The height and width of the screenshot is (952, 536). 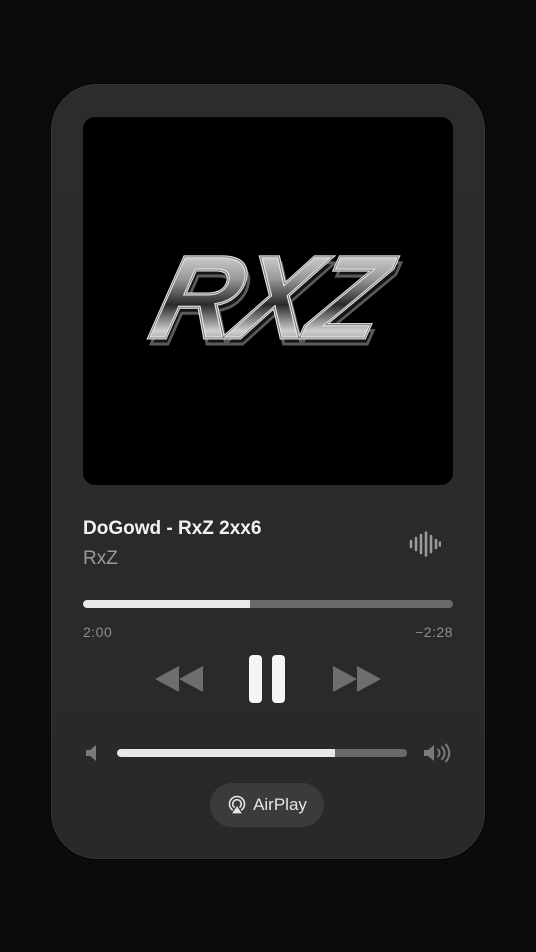 I want to click on audio-wave-icon, so click(x=425, y=544).